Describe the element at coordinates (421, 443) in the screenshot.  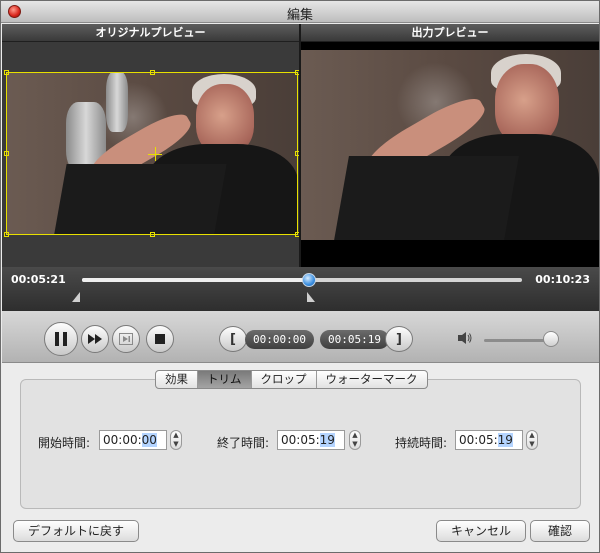
I see `duration-label: 持続時間:` at that location.